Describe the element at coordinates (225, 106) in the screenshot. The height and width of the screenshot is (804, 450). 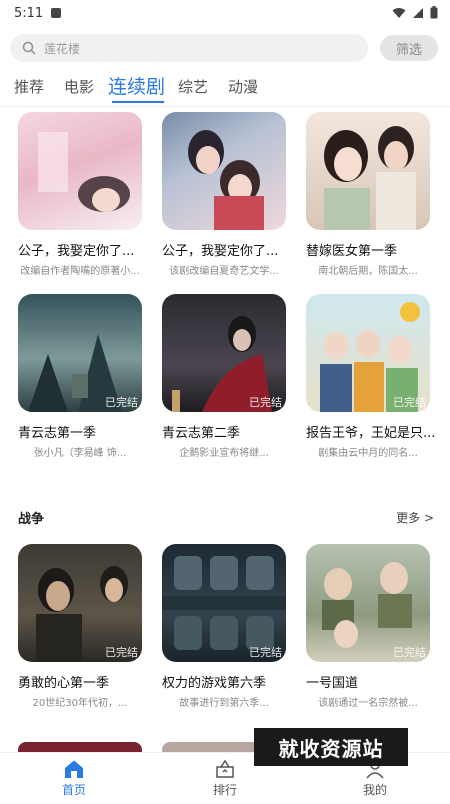
I see `tabs-divider` at that location.